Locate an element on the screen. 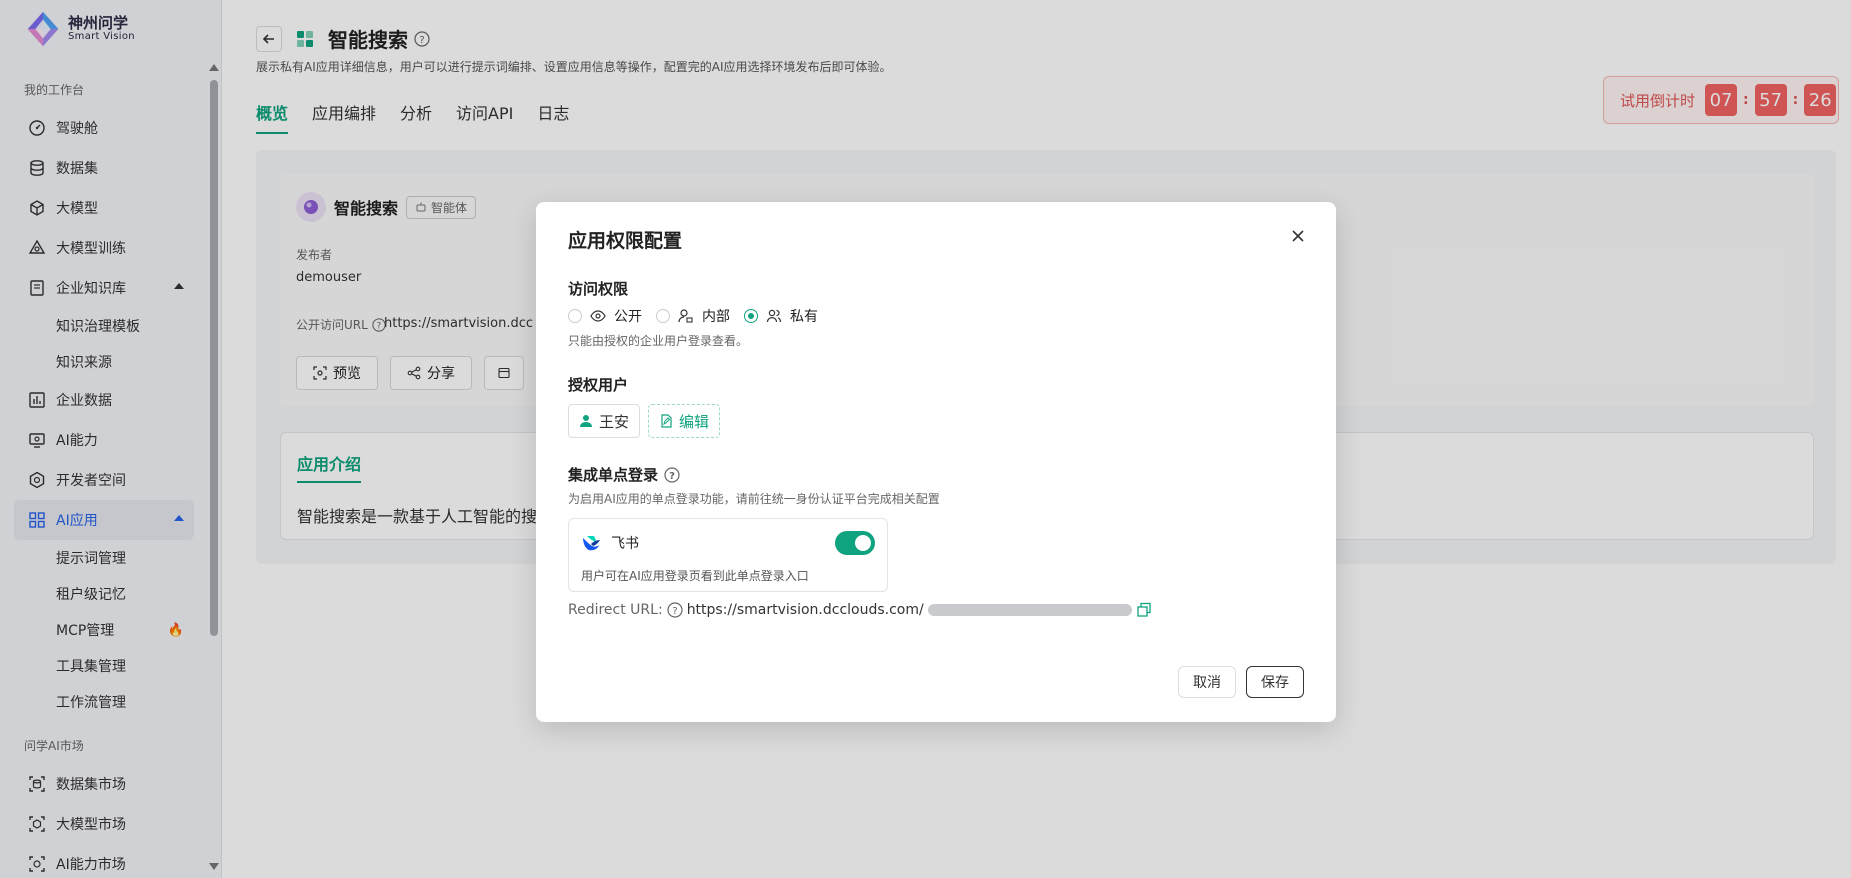 This screenshot has height=878, width=1851. radio-button-checked is located at coordinates (751, 316).